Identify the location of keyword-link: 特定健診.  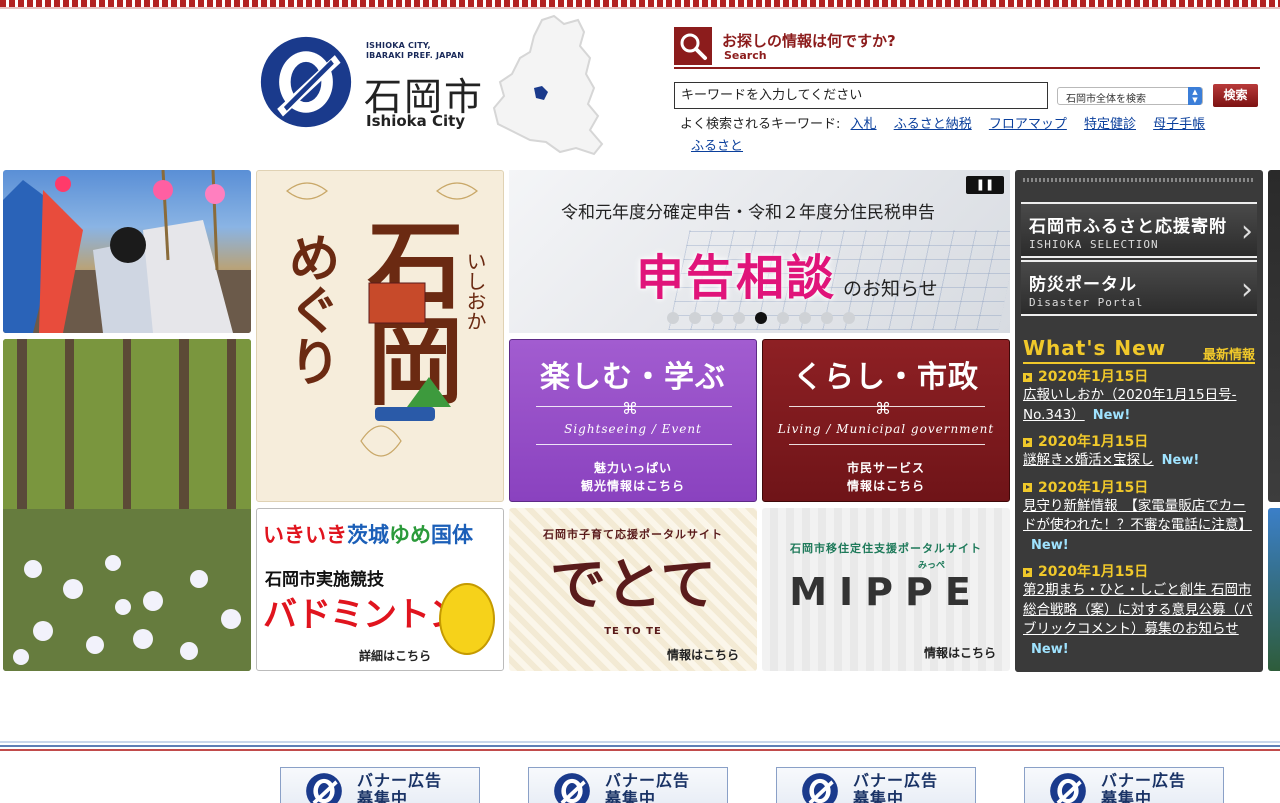
(1110, 124).